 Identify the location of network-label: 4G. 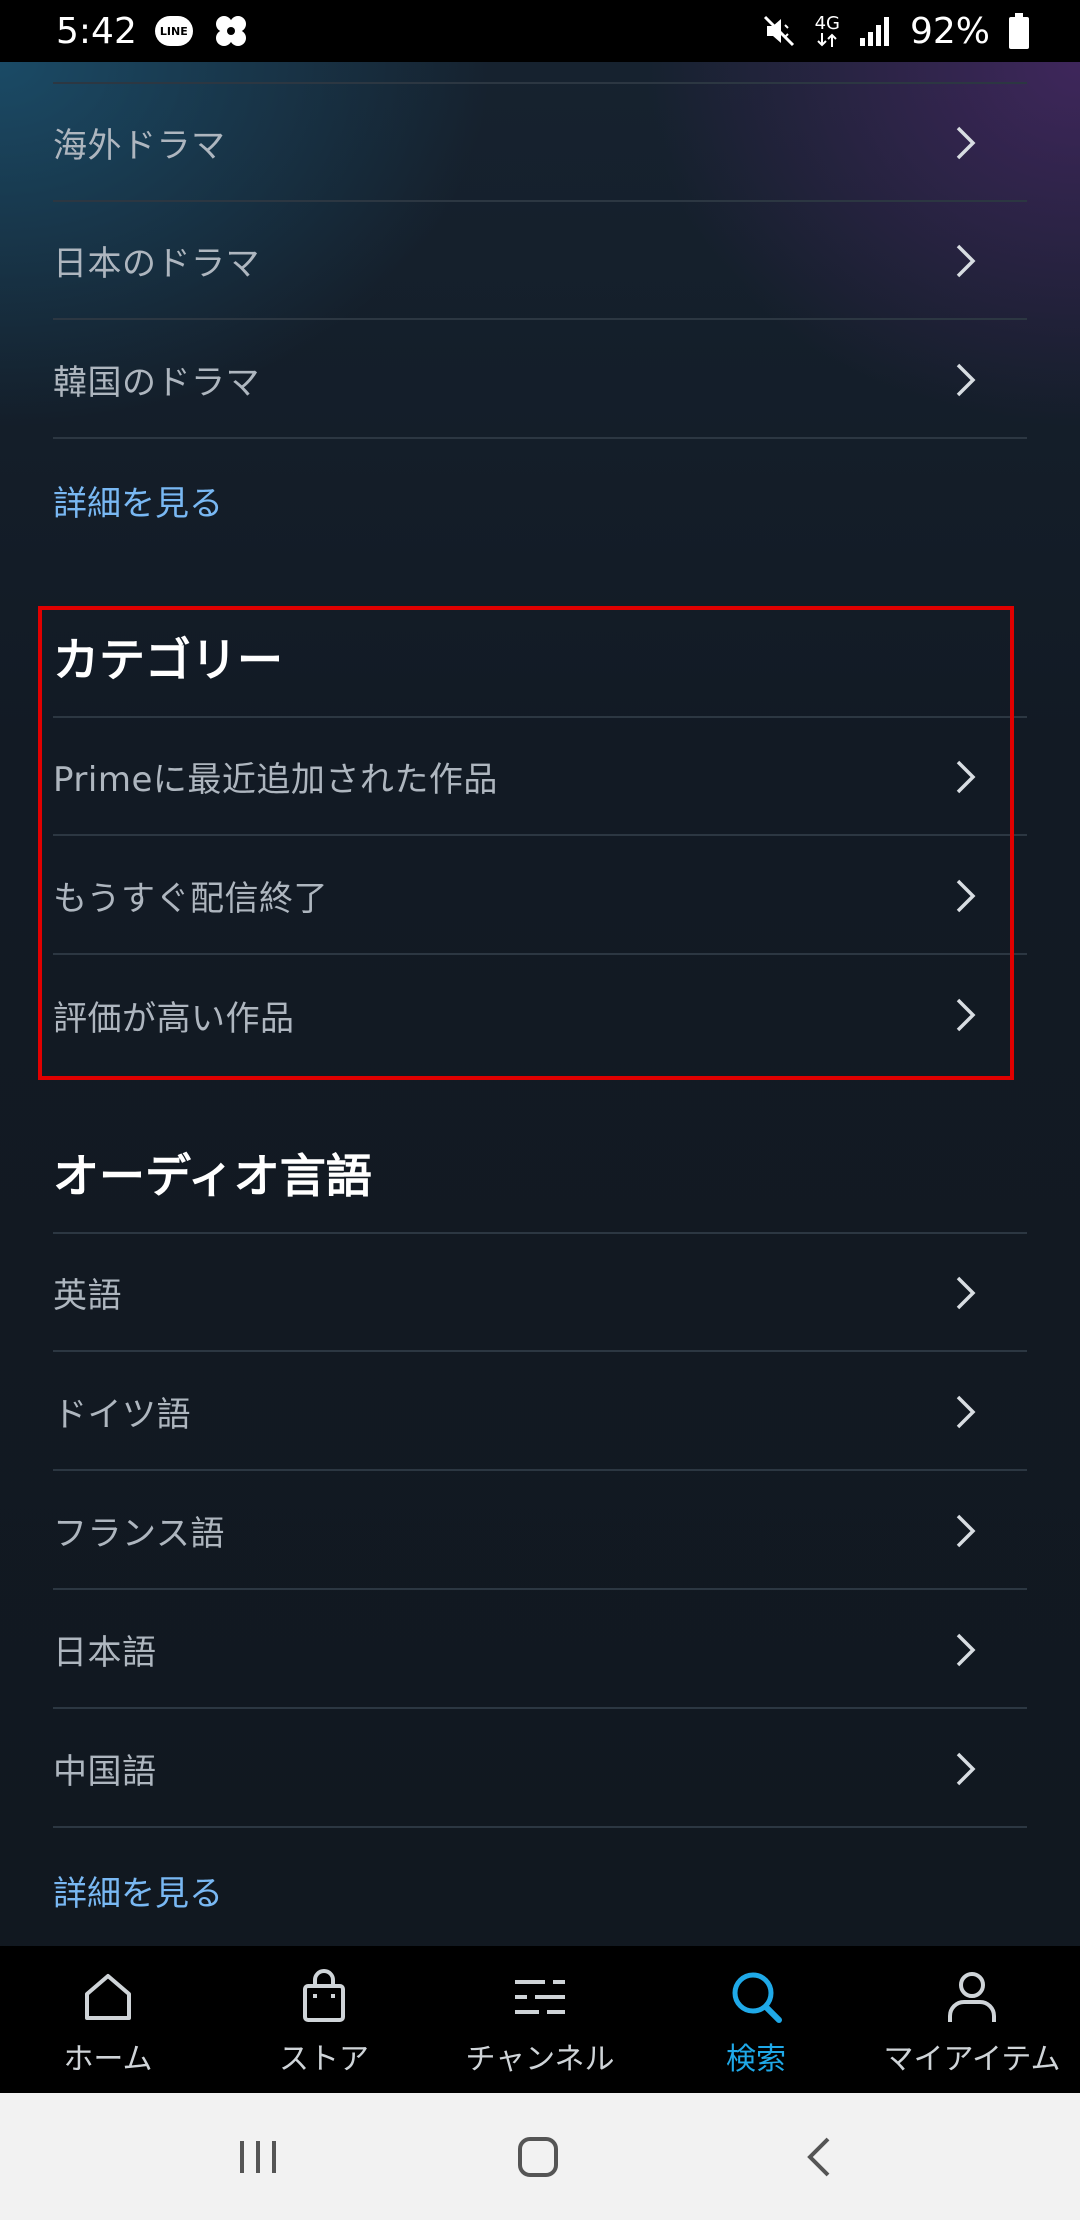
(827, 23).